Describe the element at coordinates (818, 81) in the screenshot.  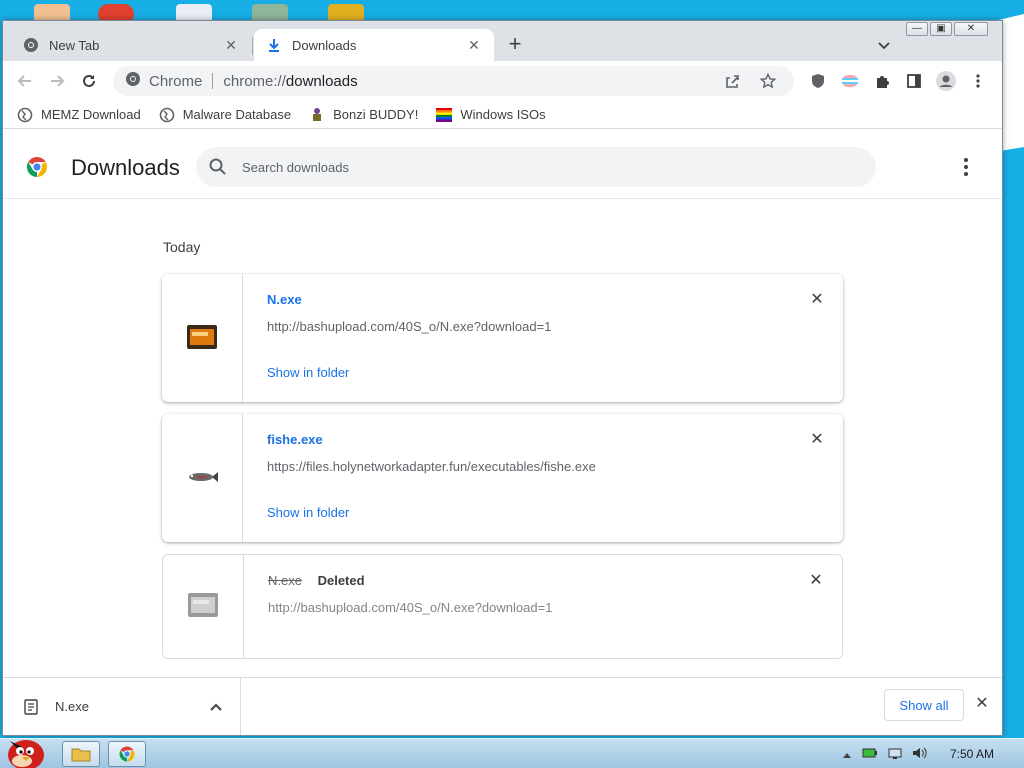
I see `ublock-icon` at that location.